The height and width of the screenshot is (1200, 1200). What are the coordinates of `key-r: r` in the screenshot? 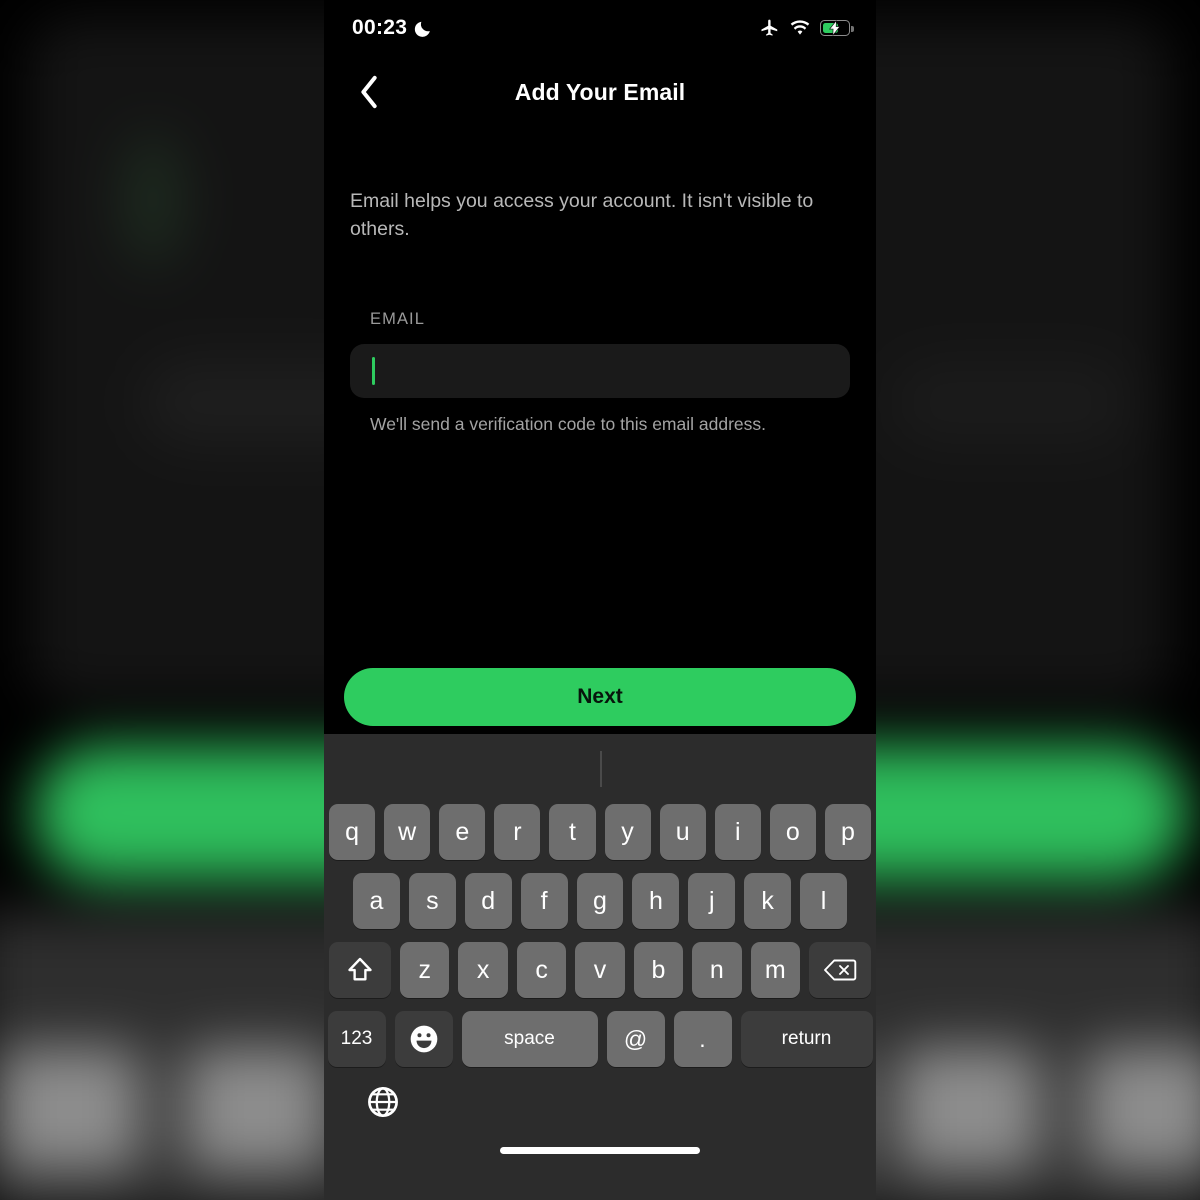 It's located at (517, 832).